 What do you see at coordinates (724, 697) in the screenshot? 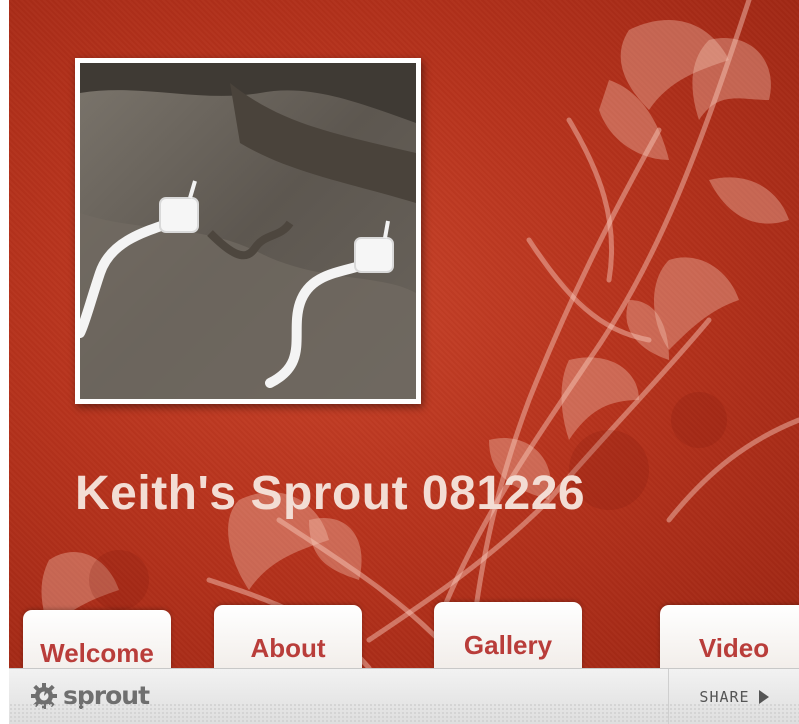
I see `share-label: SHARE` at bounding box center [724, 697].